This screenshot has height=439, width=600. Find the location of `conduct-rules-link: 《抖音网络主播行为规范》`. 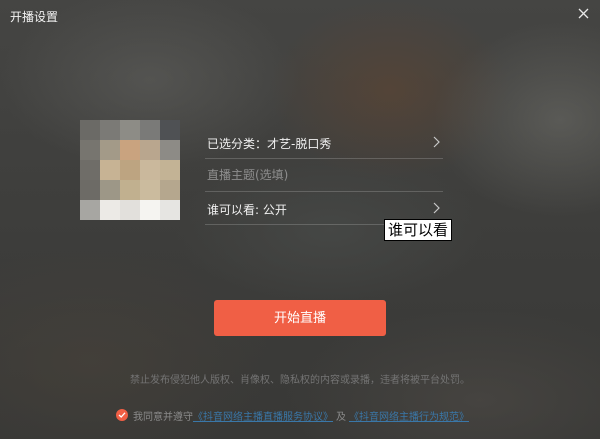

conduct-rules-link: 《抖音网络主播行为规范》 is located at coordinates (409, 415).